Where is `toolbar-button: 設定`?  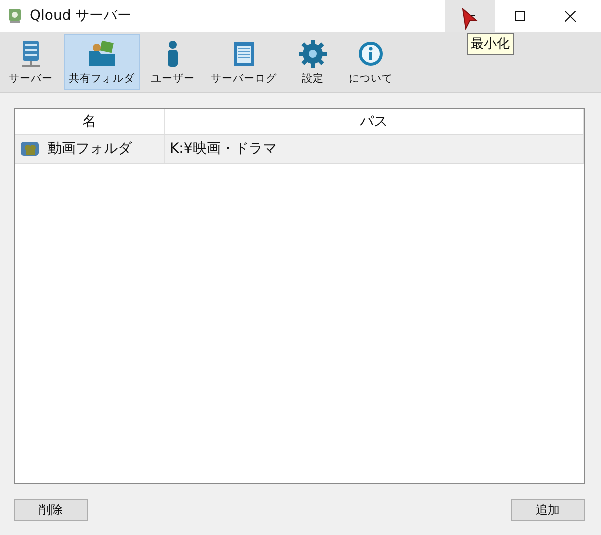
toolbar-button: 設定 is located at coordinates (313, 62).